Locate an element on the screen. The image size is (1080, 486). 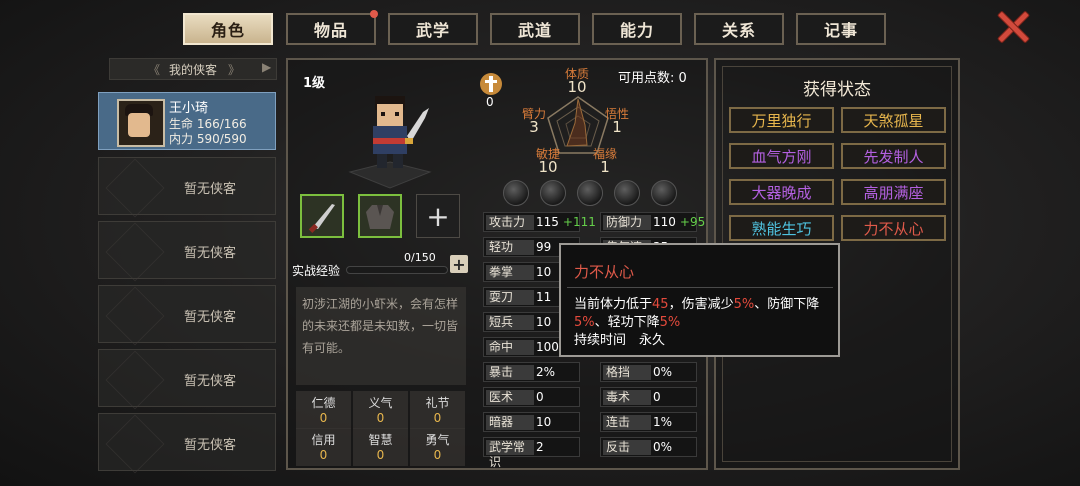
tab-abilities: 能力 is located at coordinates (637, 29).